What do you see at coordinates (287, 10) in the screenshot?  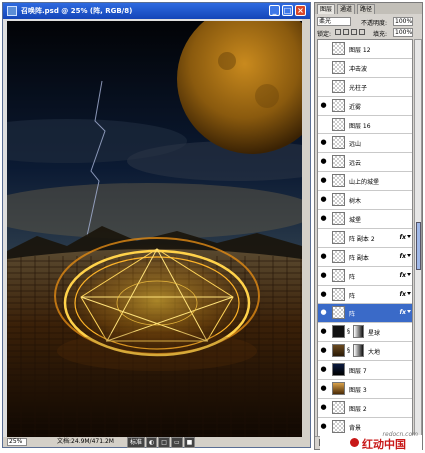 I see `maximize-button: □` at bounding box center [287, 10].